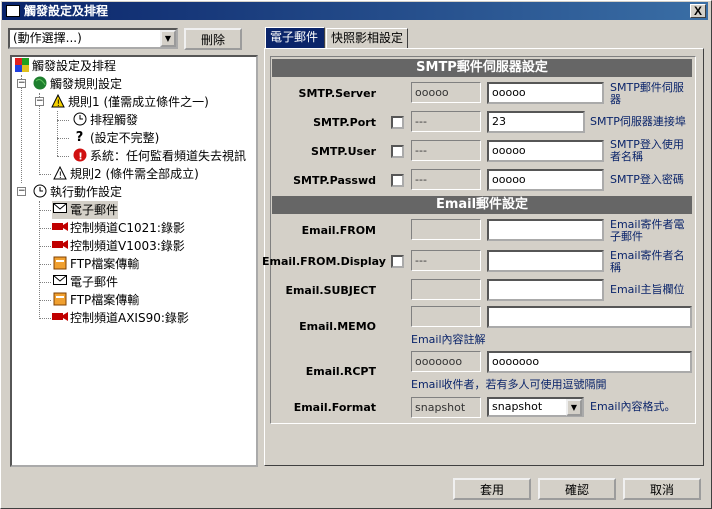 The height and width of the screenshot is (509, 712). What do you see at coordinates (397, 261) in the screenshot?
I see `email-fromdisplay-checkbox` at bounding box center [397, 261].